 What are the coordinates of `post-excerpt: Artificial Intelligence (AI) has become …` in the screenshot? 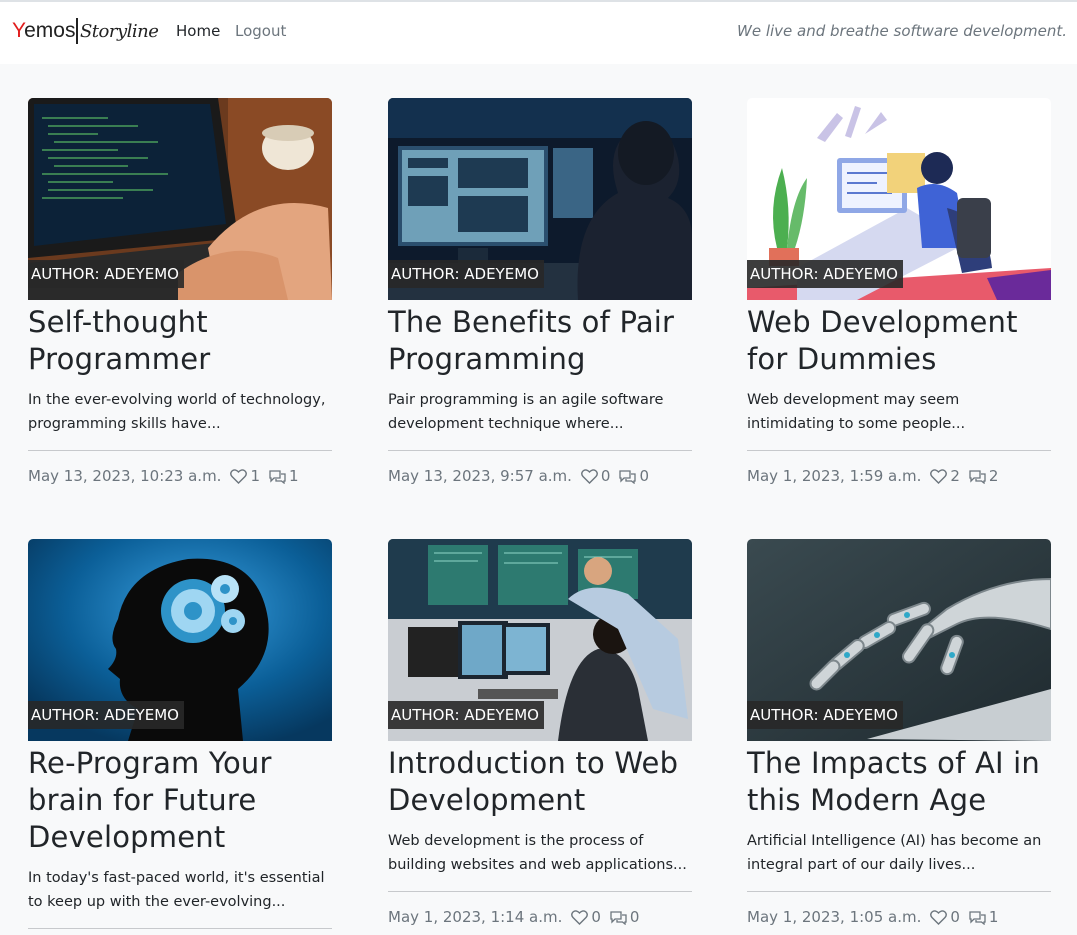 It's located at (894, 853).